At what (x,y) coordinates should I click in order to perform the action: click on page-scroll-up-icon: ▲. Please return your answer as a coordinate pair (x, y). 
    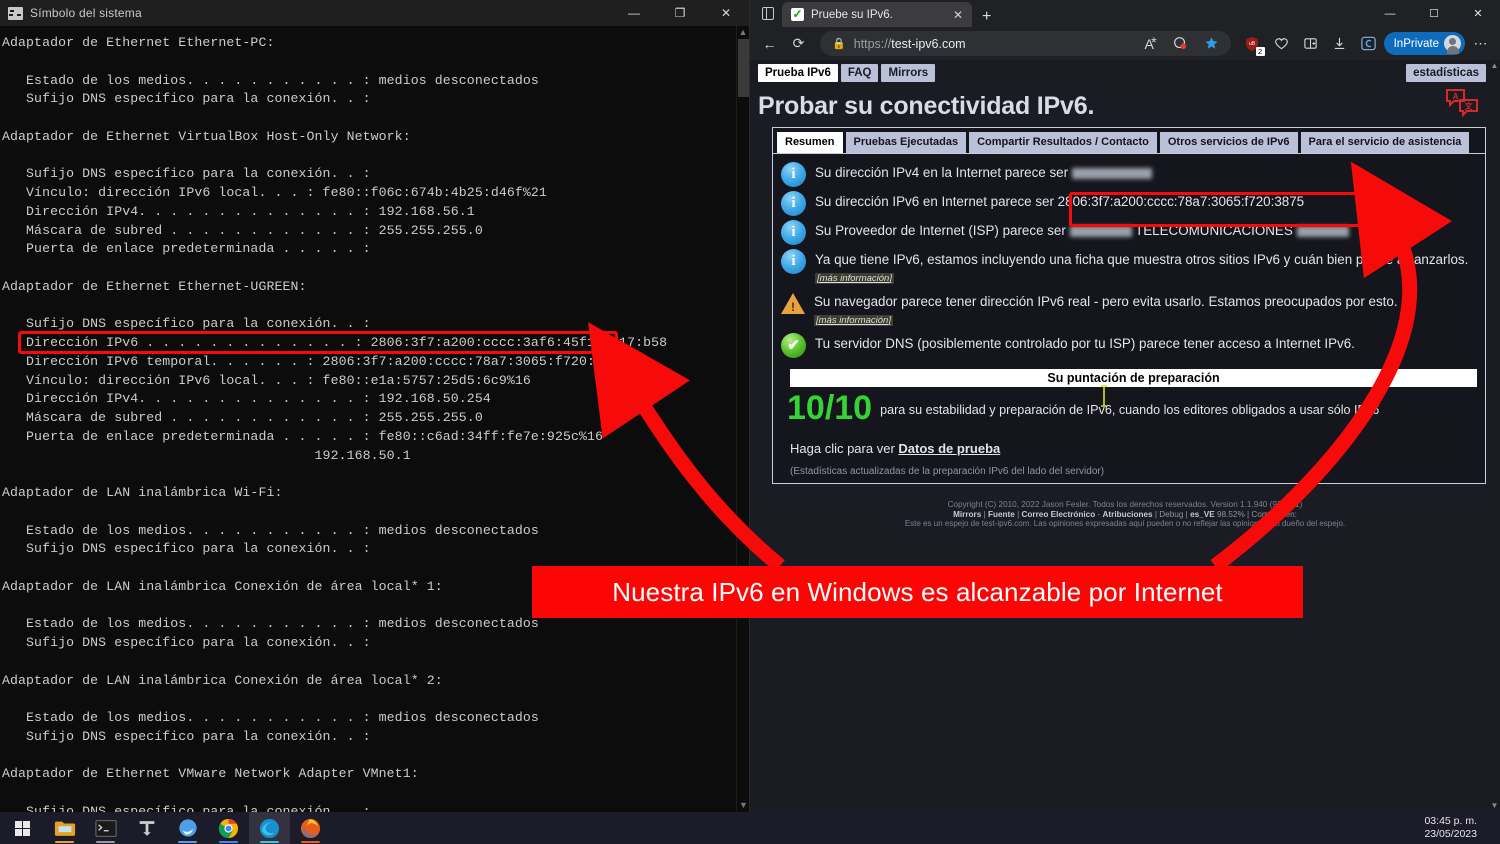
    Looking at the image, I should click on (1494, 66).